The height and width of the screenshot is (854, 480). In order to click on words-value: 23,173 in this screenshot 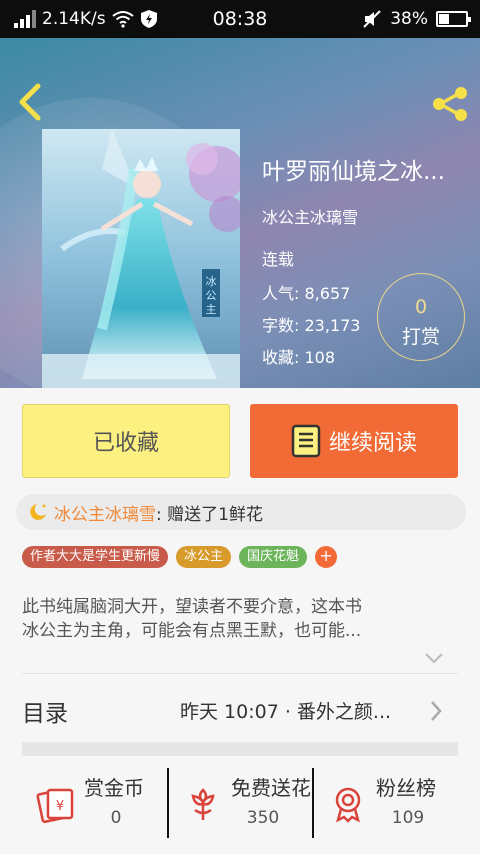, I will do `click(332, 325)`.